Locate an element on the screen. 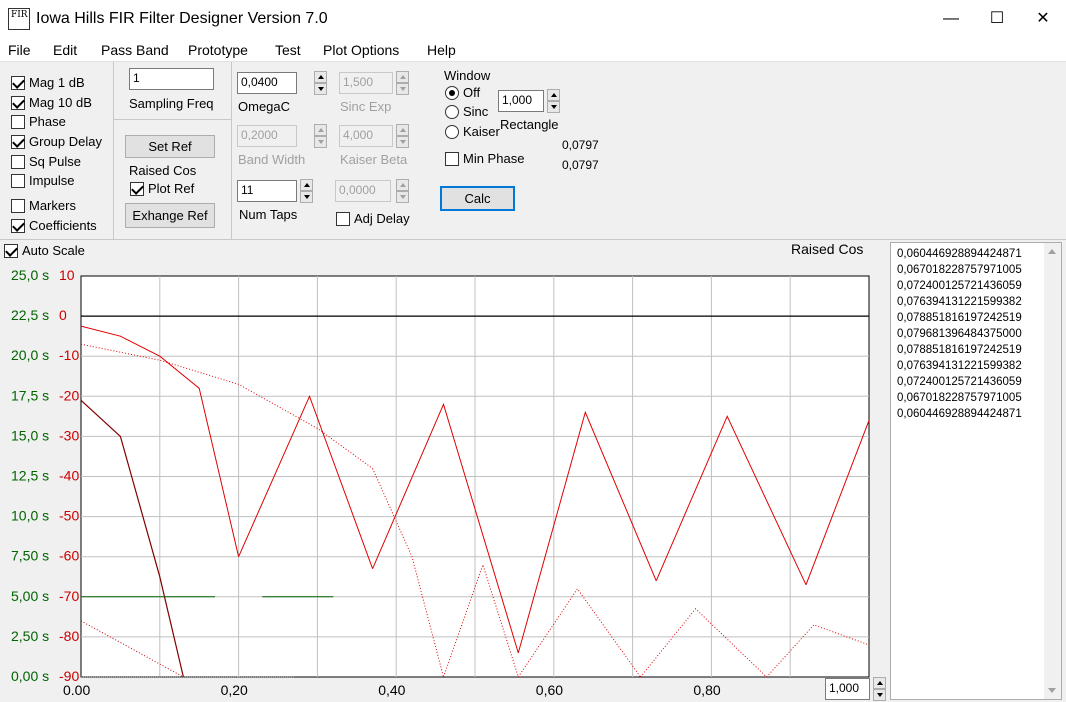 Image resolution: width=1066 pixels, height=702 pixels. coefficients-scrollbar is located at coordinates (1052, 471).